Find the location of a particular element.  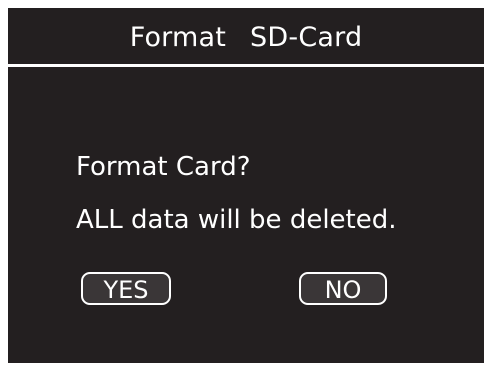

header-divider is located at coordinates (246, 65).